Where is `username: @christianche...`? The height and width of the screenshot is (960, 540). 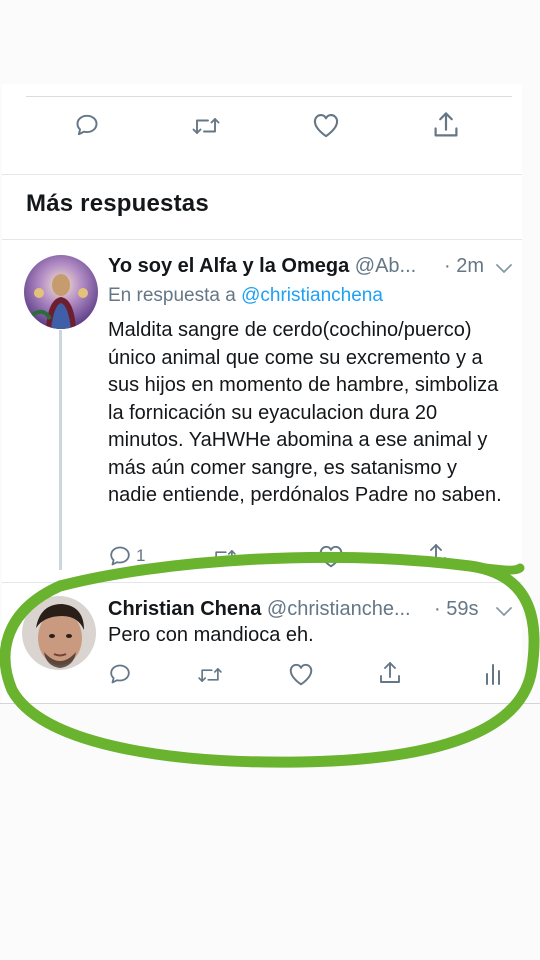 username: @christianche... is located at coordinates (339, 609).